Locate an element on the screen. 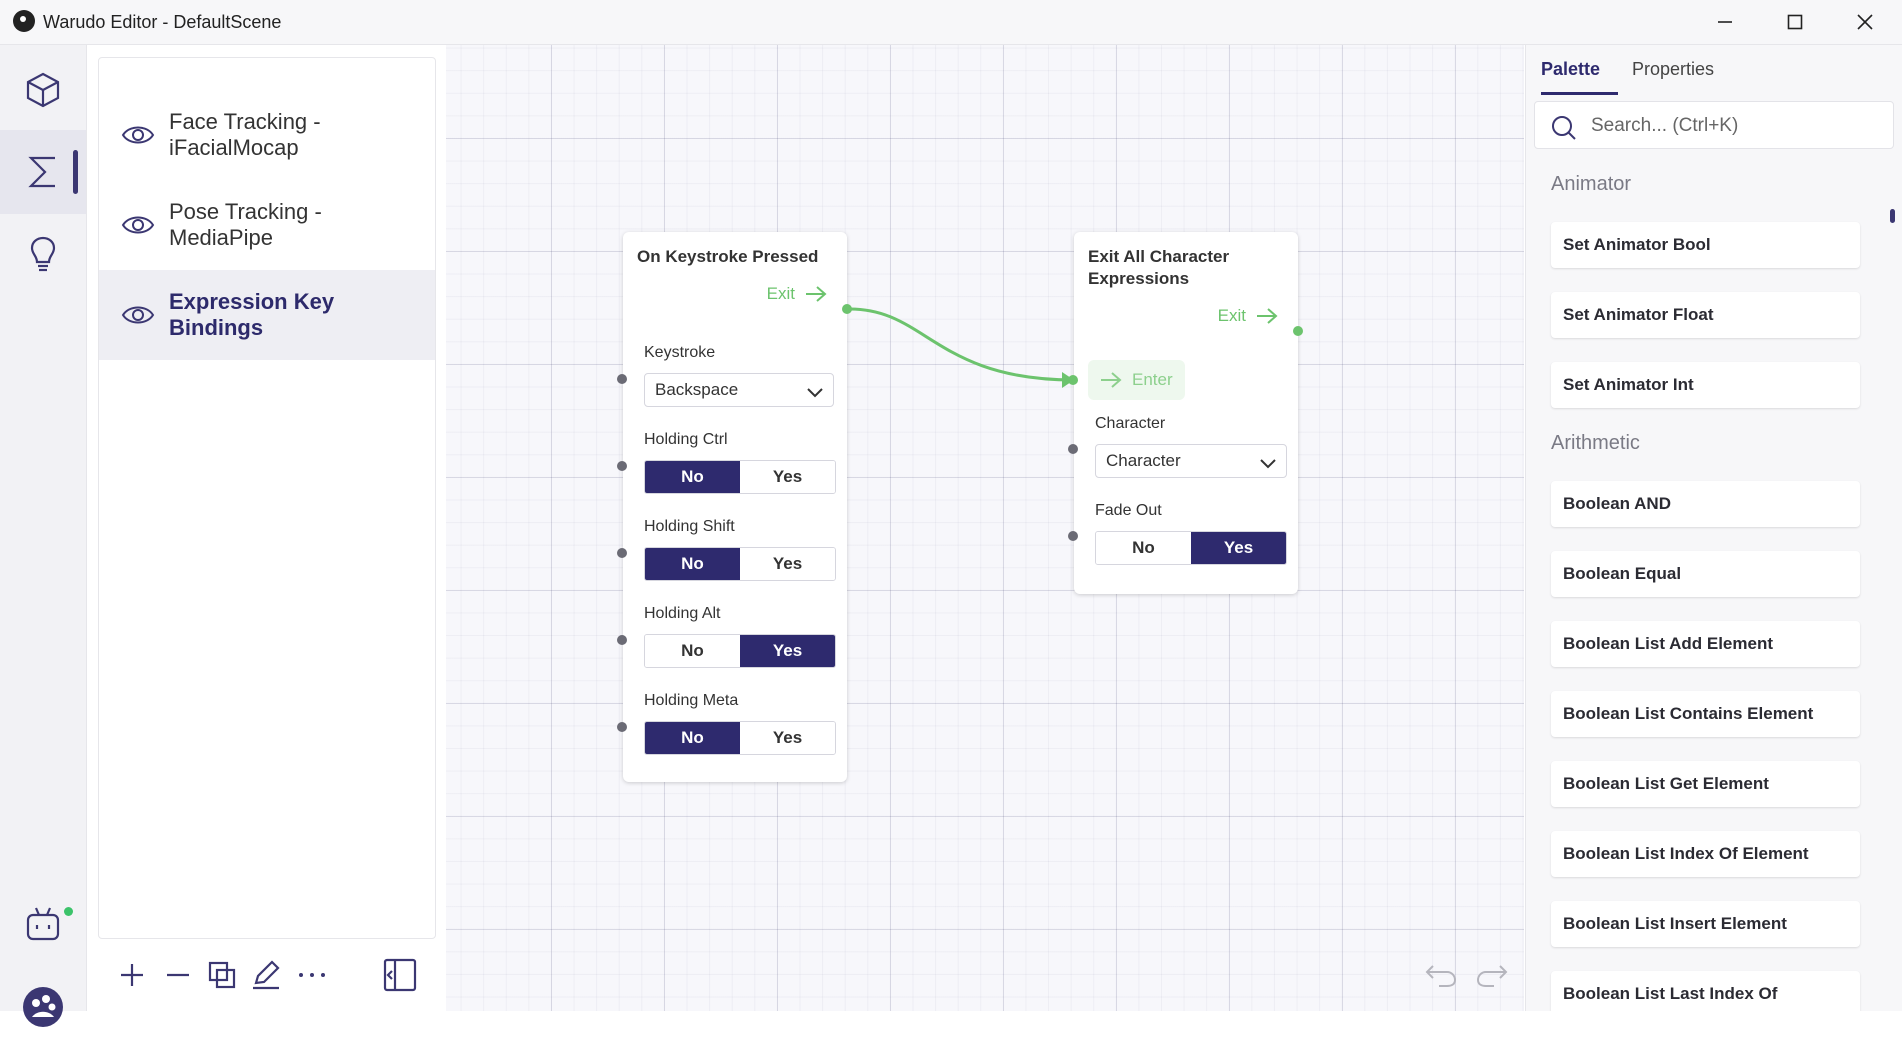  holding-ctrl-toggle: No Yes is located at coordinates (740, 477).